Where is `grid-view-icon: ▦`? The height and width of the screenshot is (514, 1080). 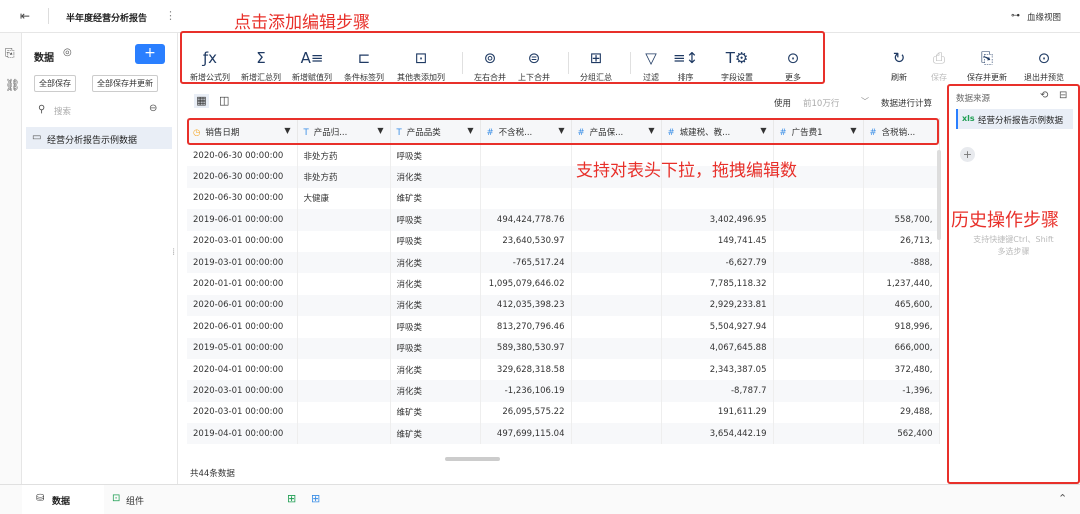 grid-view-icon: ▦ is located at coordinates (201, 101).